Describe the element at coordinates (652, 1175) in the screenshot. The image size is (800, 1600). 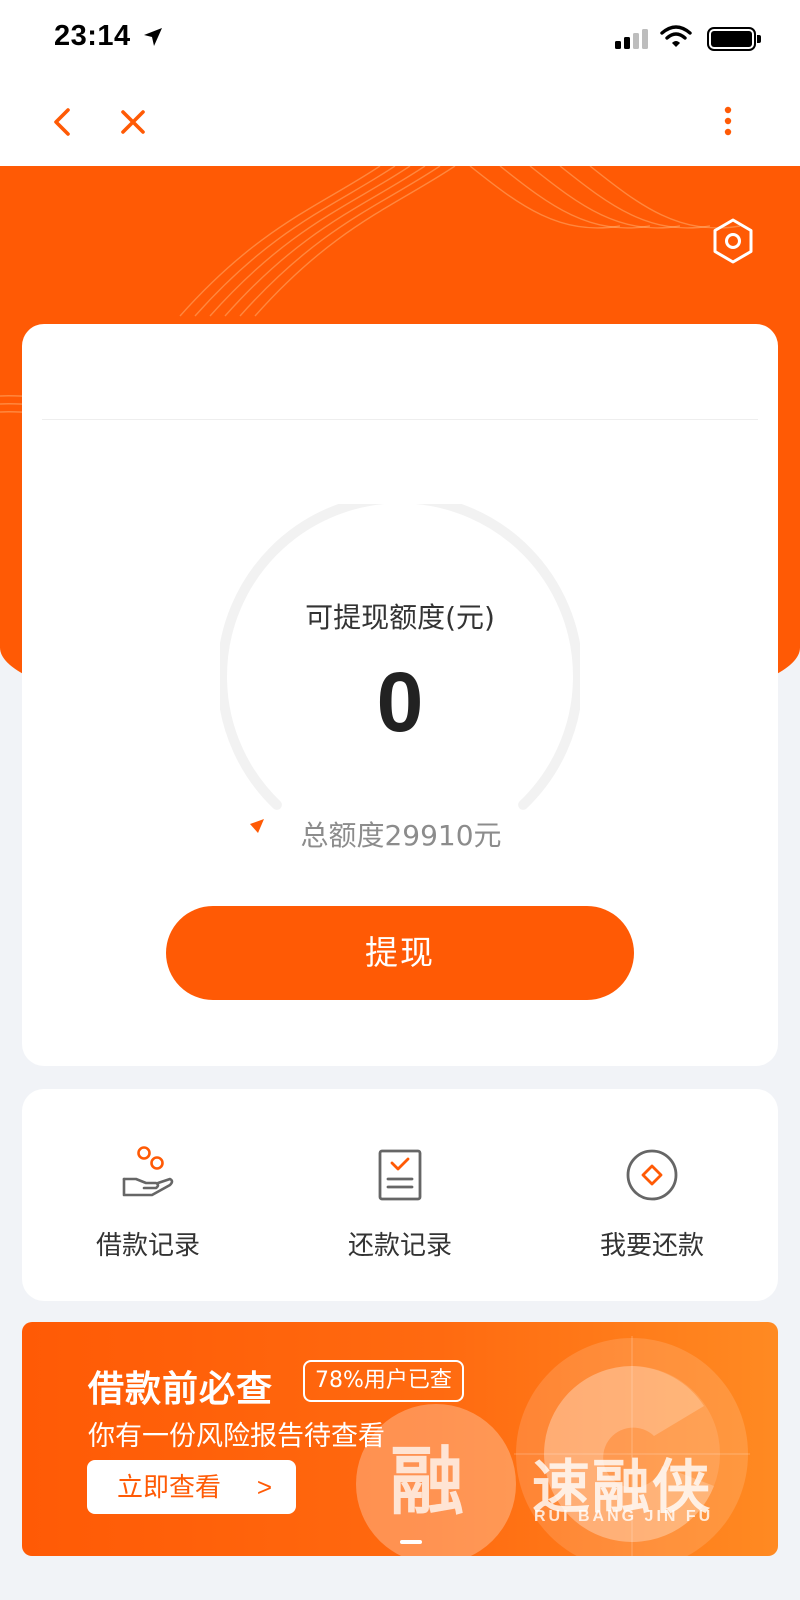
I see `repay-diamond-icon` at that location.